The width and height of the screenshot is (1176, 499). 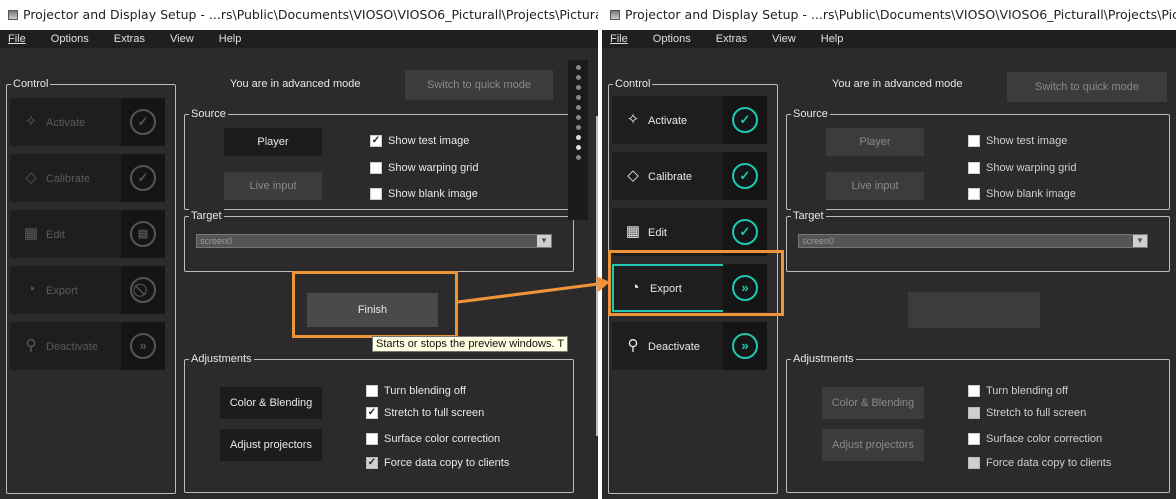 What do you see at coordinates (55, 235) in the screenshot?
I see `edit-label: Edit` at bounding box center [55, 235].